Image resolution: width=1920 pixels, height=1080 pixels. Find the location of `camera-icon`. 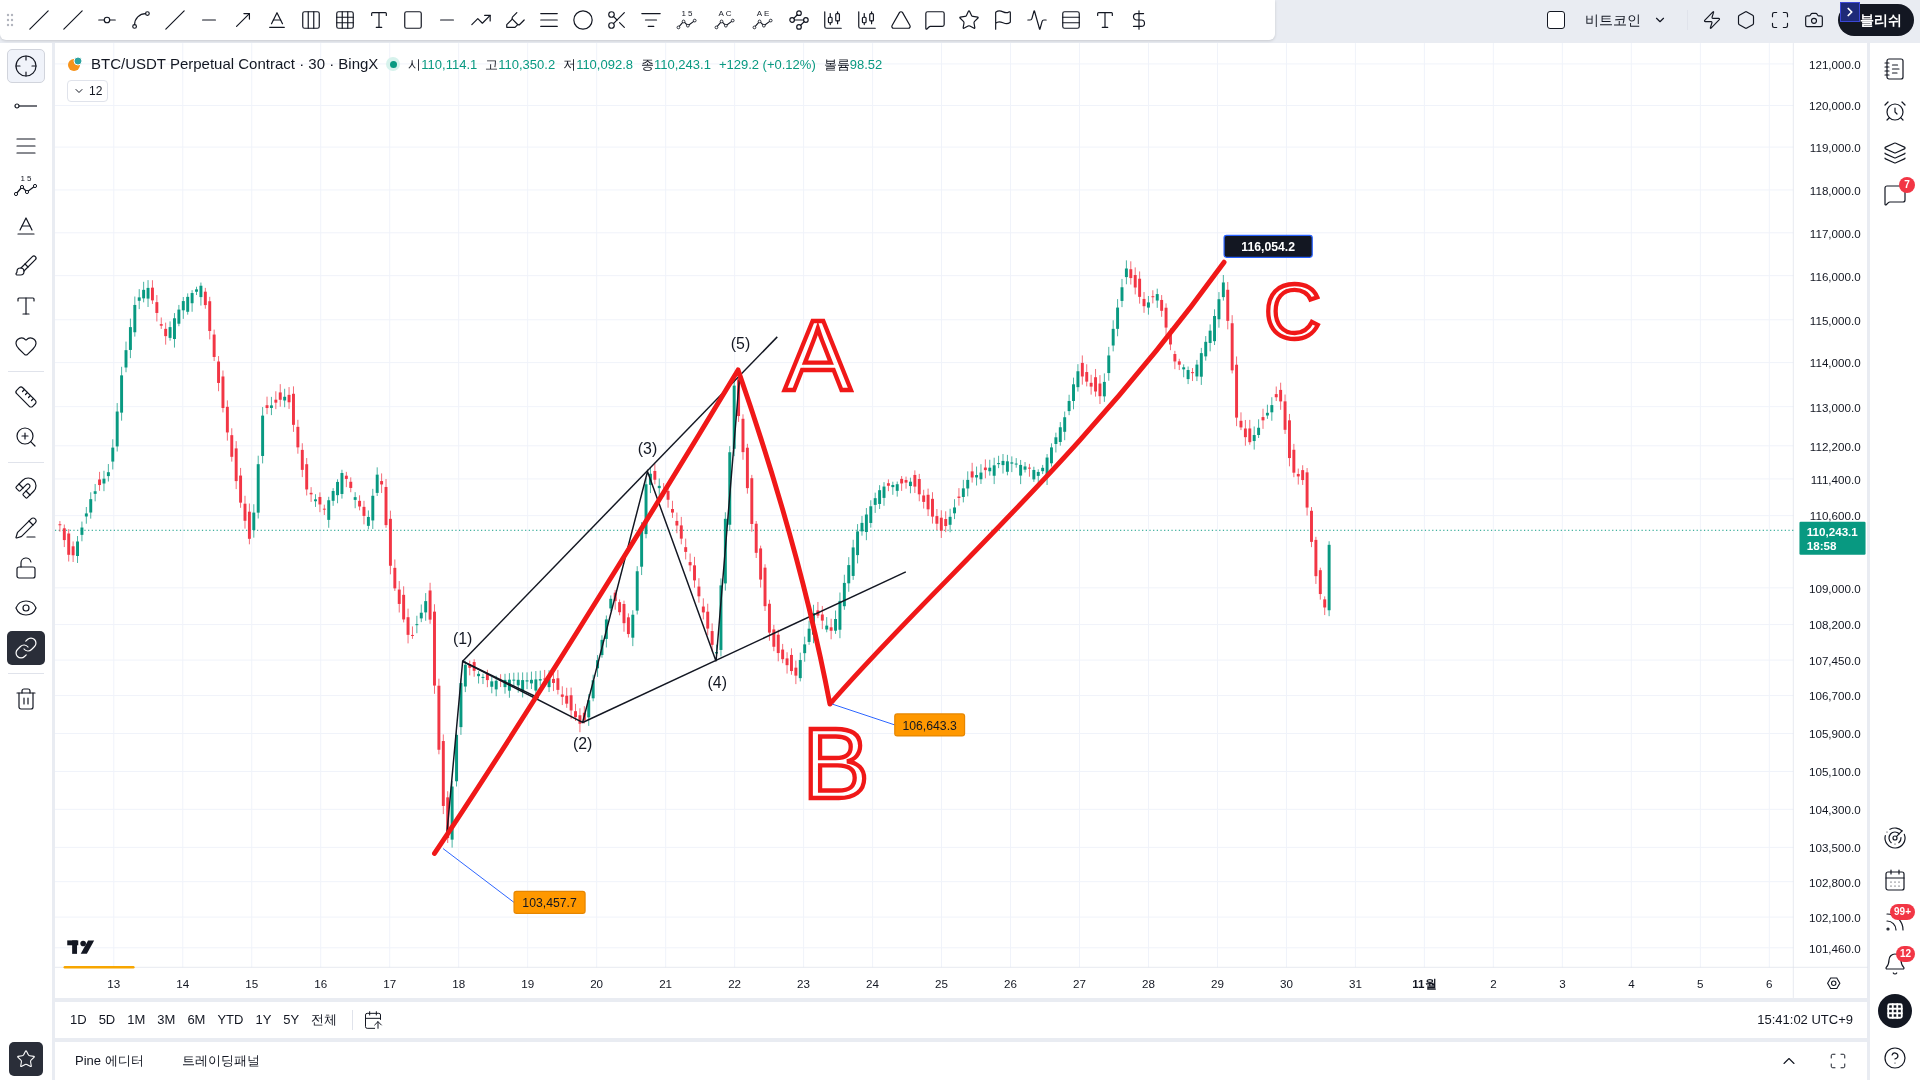

camera-icon is located at coordinates (1814, 20).